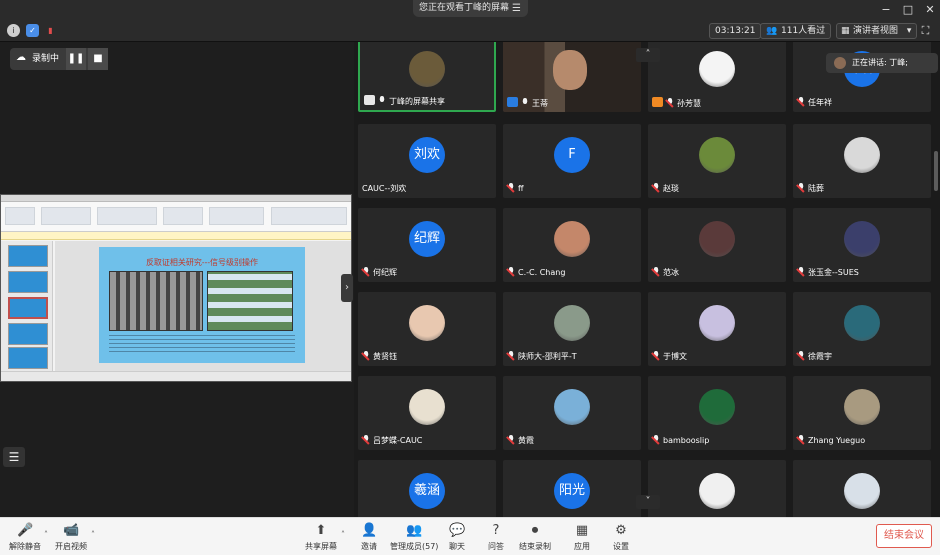  What do you see at coordinates (648, 502) in the screenshot?
I see `chevron-down-icon: ˅` at bounding box center [648, 502].